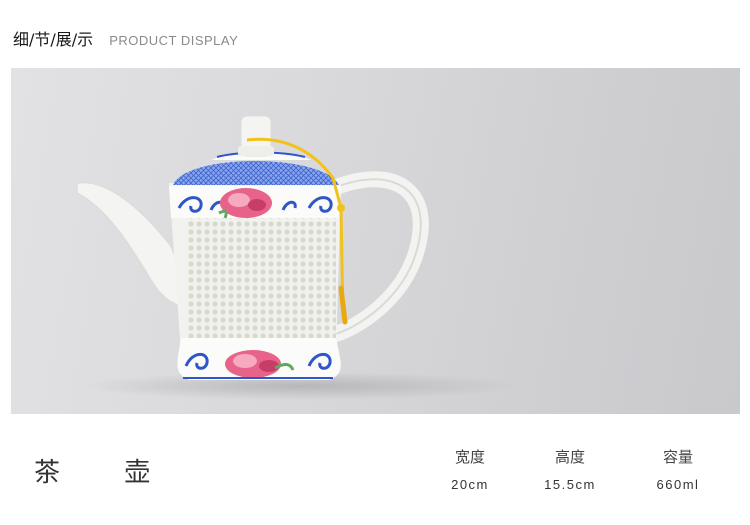  What do you see at coordinates (470, 469) in the screenshot?
I see `spec-width: 宽度 20cm` at bounding box center [470, 469].